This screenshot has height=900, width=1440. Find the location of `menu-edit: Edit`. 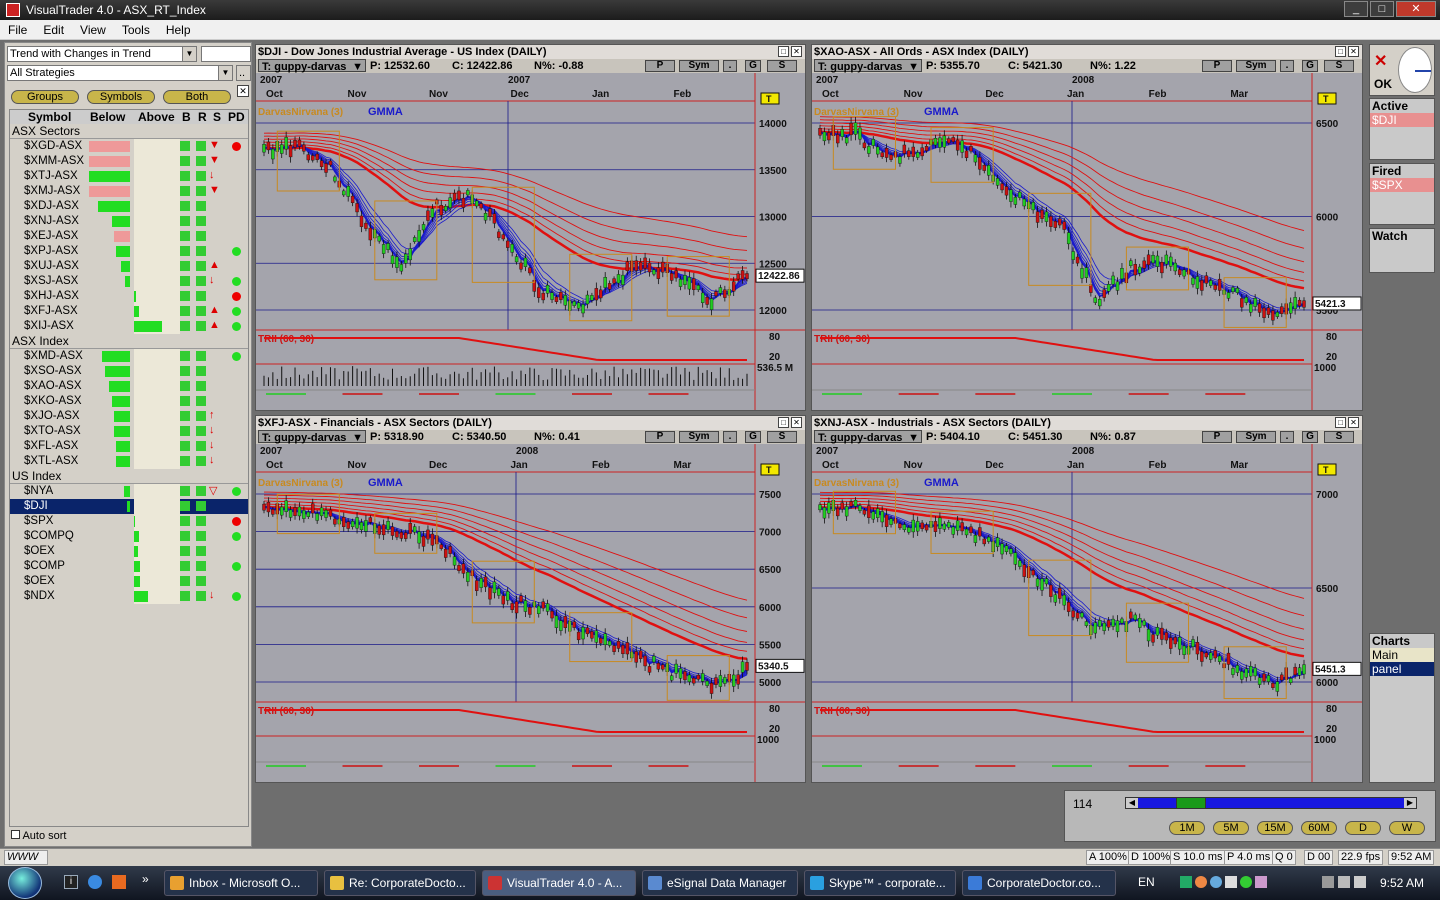

menu-edit: Edit is located at coordinates (53, 30).